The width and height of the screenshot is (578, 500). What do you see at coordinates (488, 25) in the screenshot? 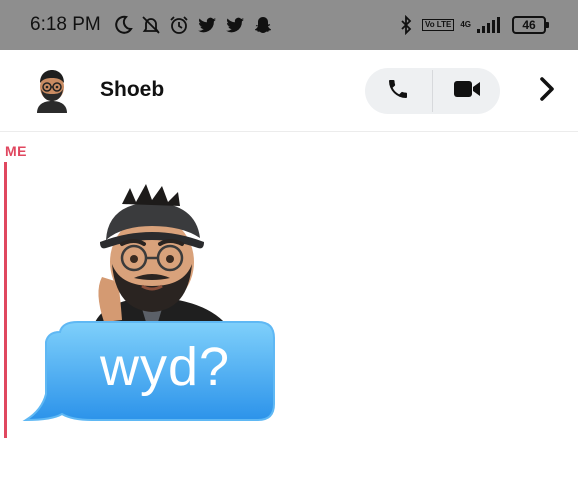
I see `signal-icon` at bounding box center [488, 25].